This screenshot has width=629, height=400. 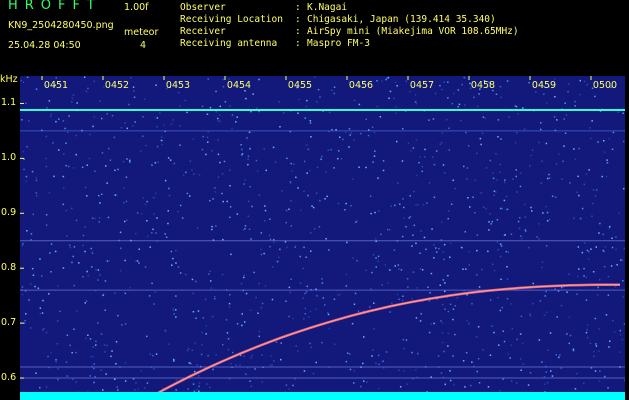 I want to click on info-value: K.Nagai, so click(x=327, y=7).